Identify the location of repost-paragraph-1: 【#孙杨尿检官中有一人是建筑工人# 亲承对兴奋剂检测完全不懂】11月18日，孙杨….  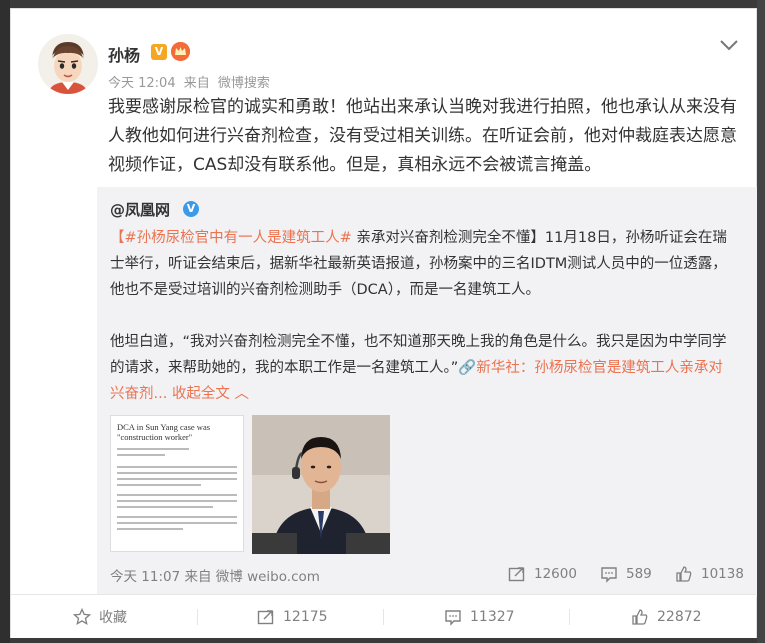
(422, 264).